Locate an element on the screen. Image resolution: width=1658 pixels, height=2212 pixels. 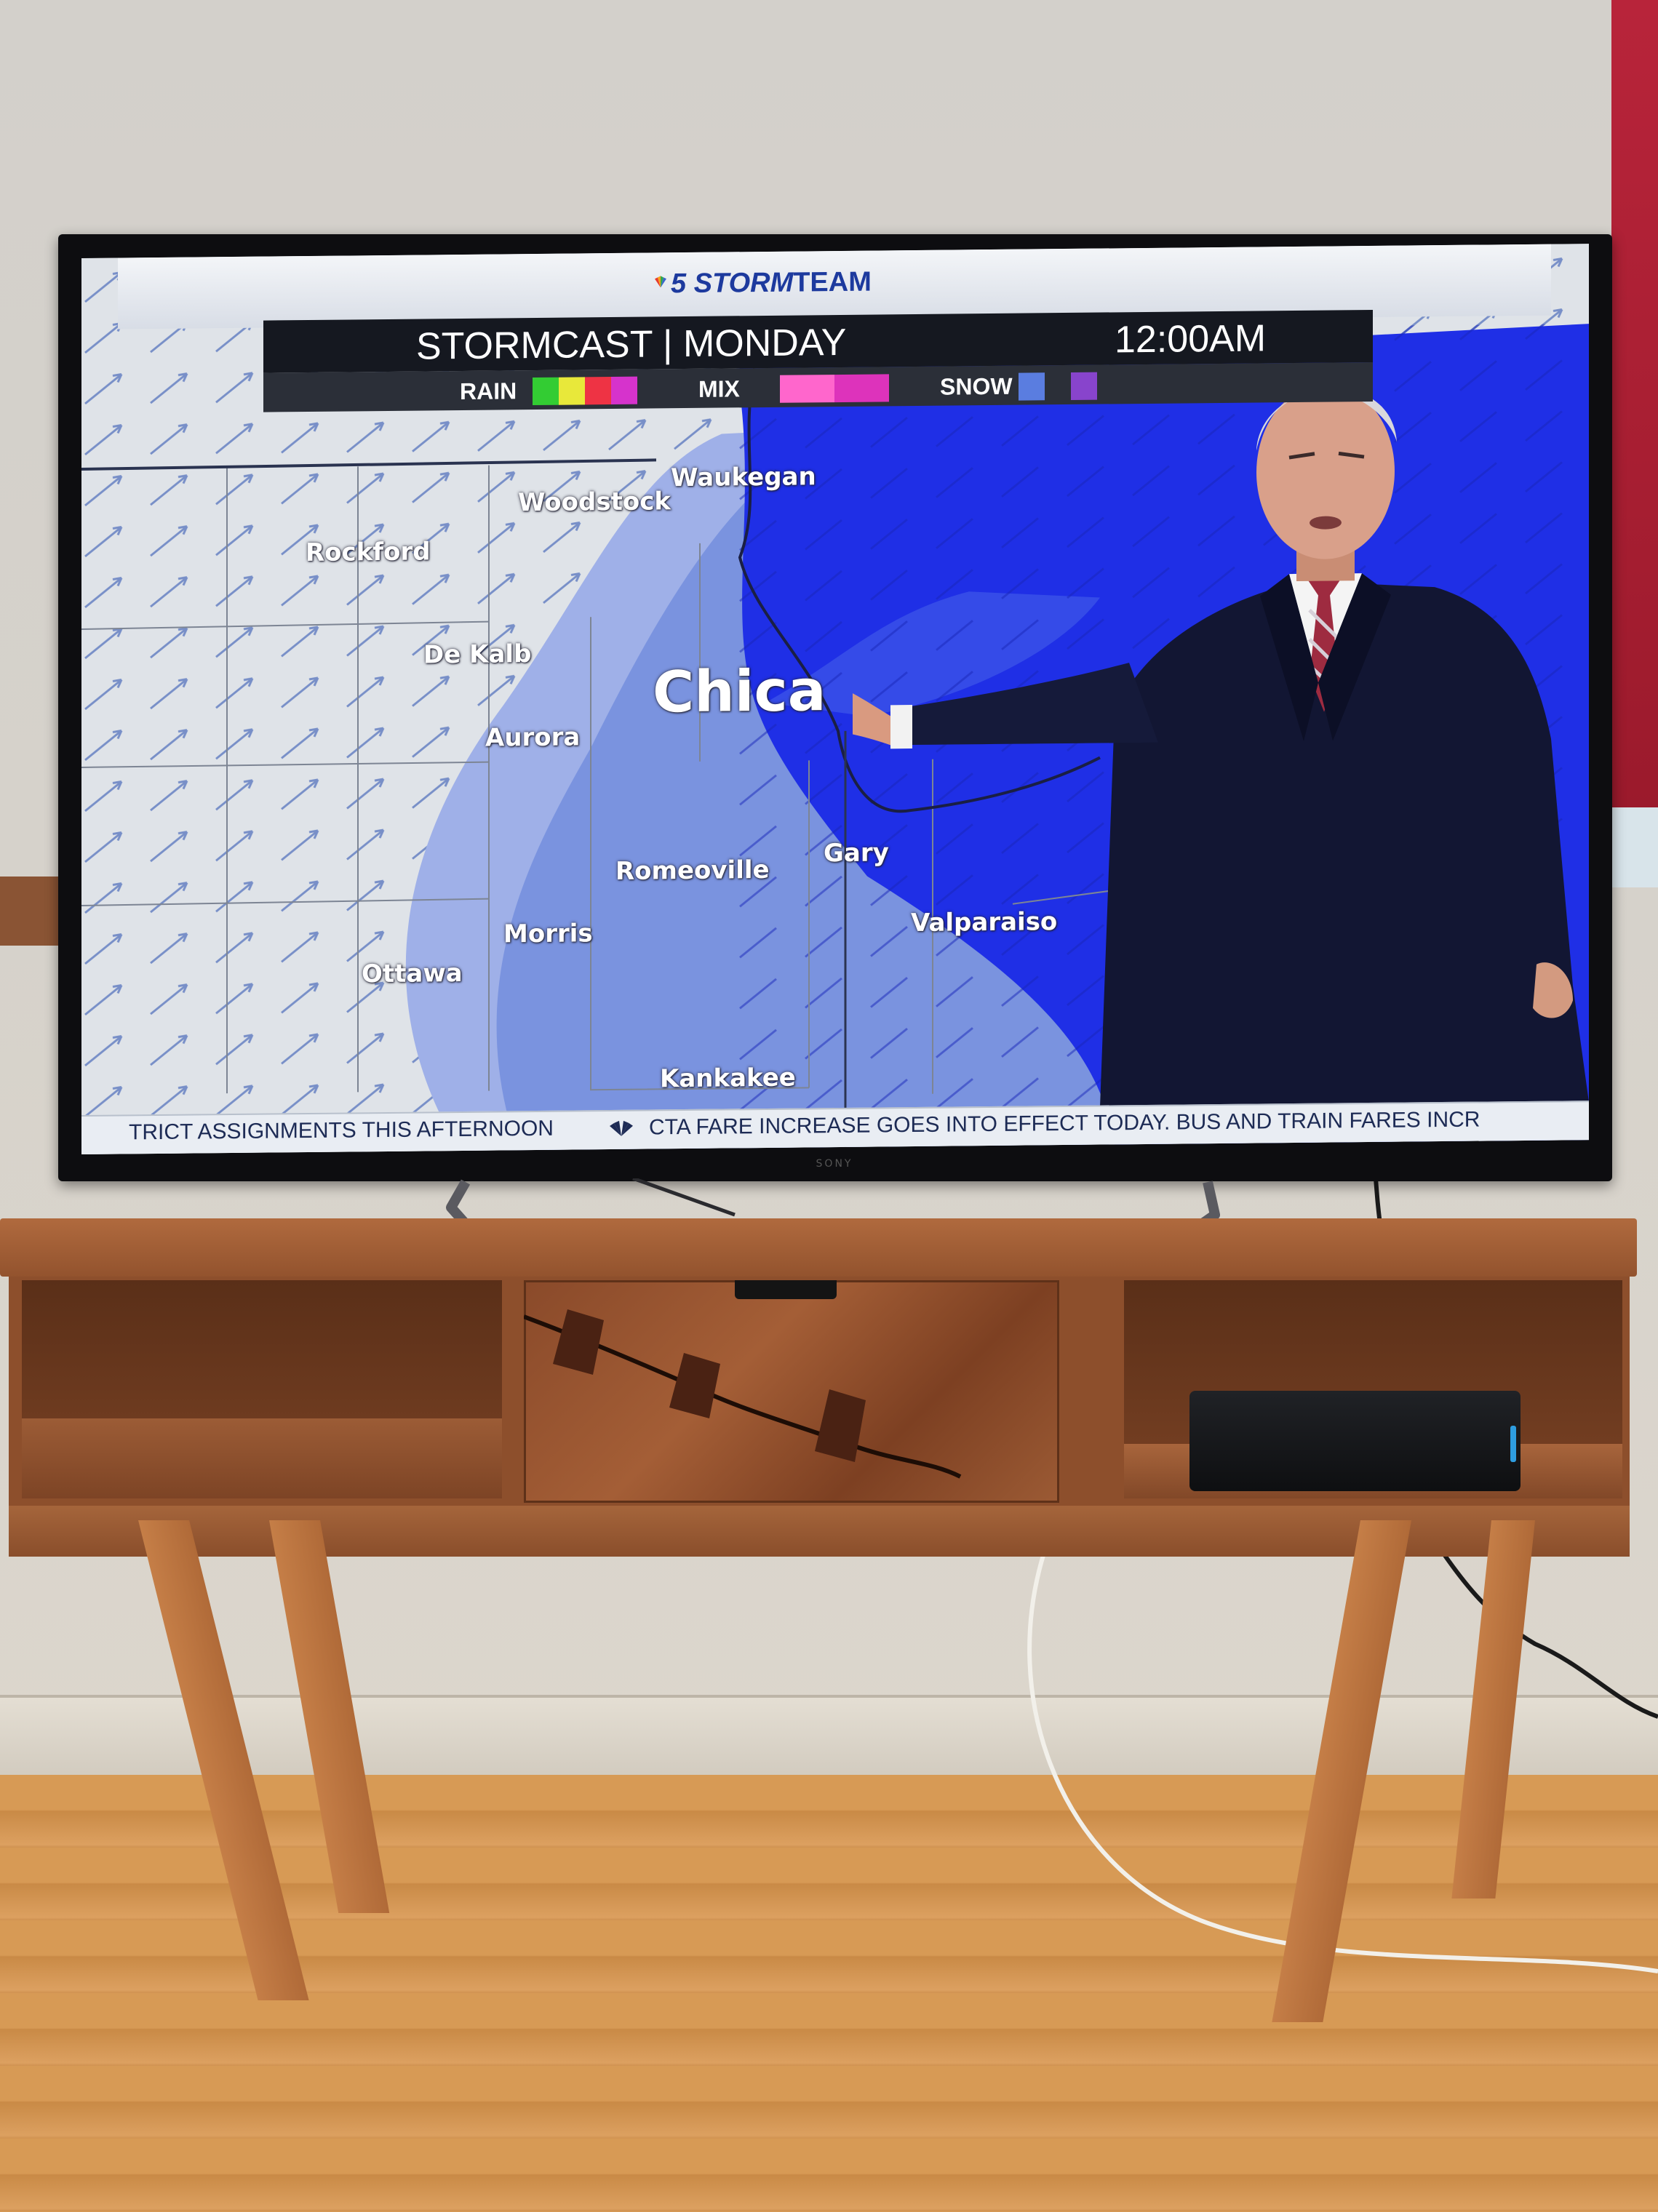
city-label-valparaiso: Valparaiso is located at coordinates (984, 922).